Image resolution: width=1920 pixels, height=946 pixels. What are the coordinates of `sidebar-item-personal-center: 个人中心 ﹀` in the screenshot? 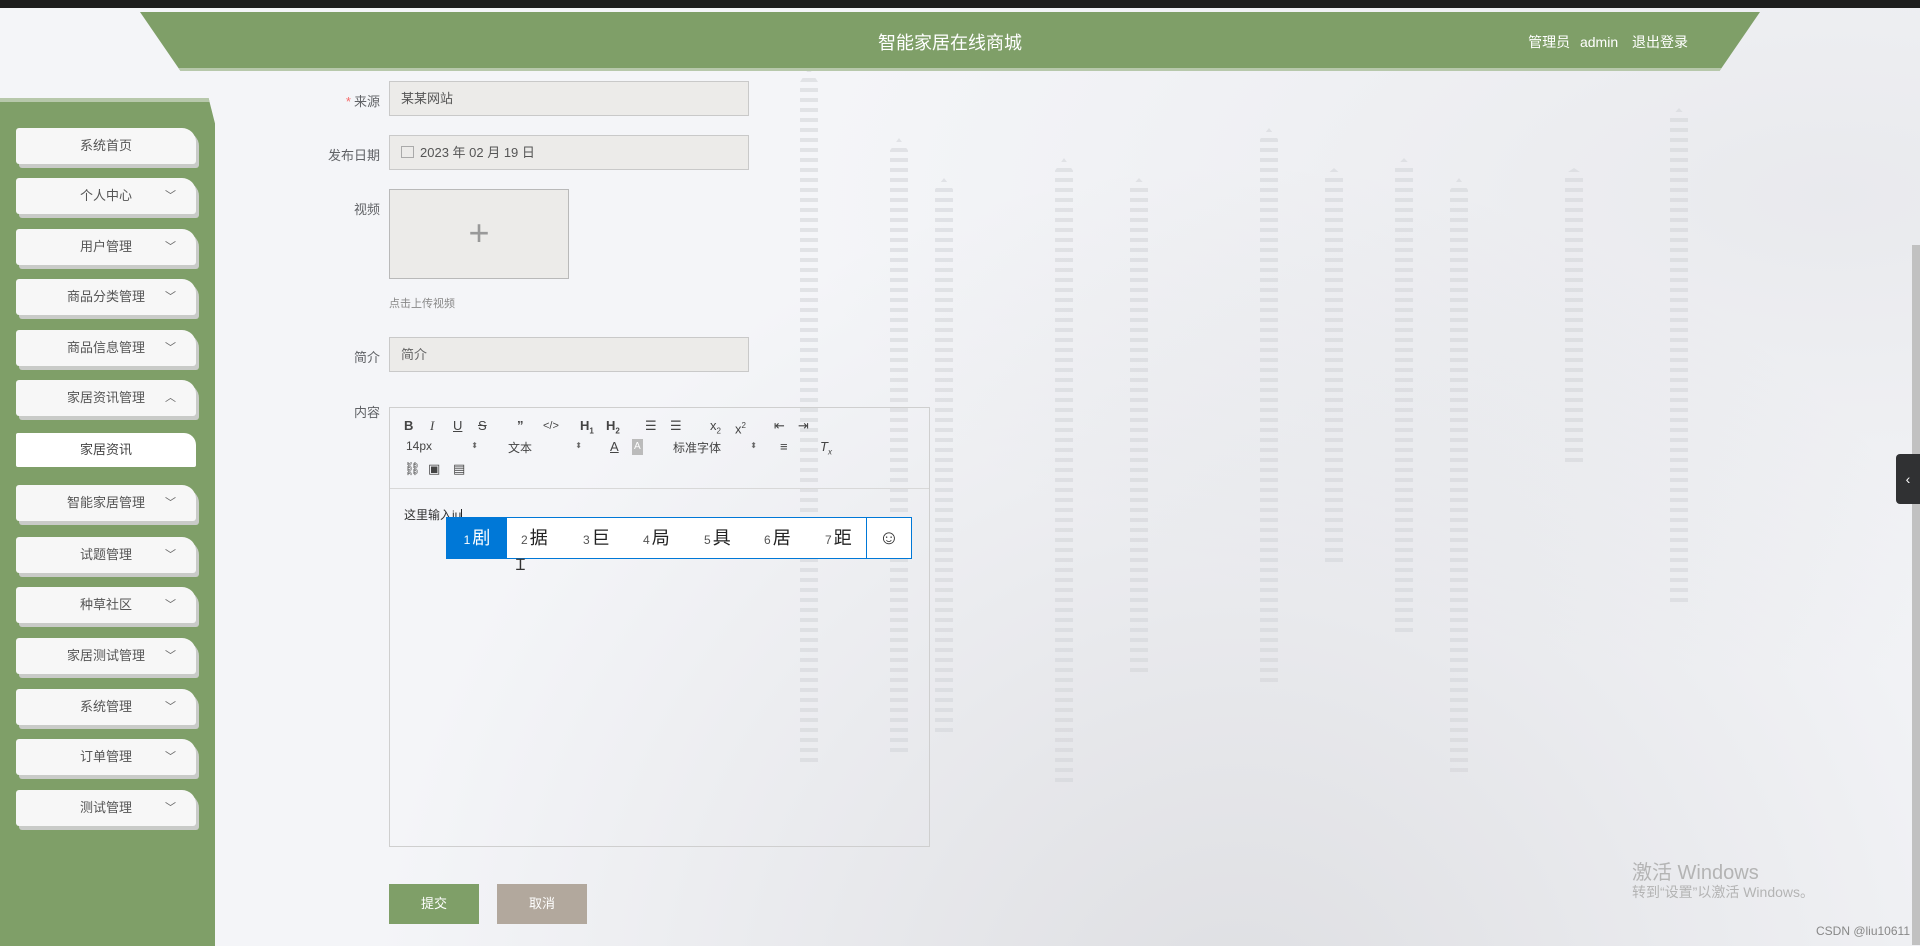 It's located at (106, 196).